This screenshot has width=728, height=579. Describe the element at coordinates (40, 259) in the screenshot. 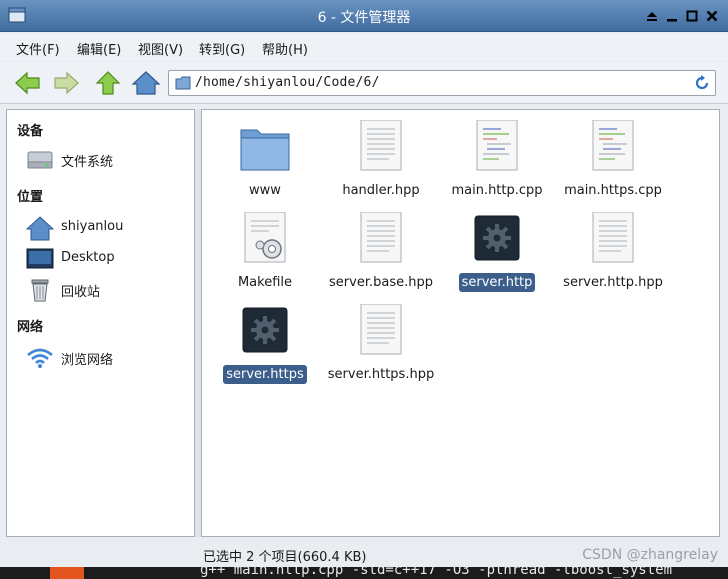

I see `desktop-icon` at that location.